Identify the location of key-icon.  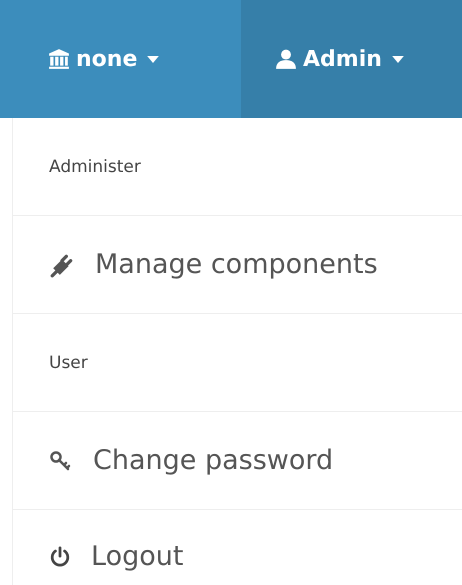
(61, 460).